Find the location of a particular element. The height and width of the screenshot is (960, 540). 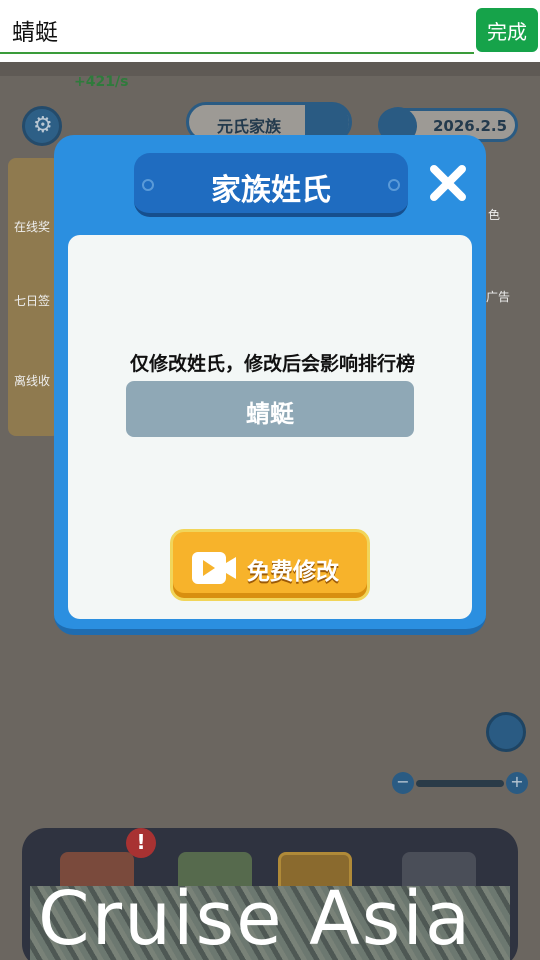

dialog-hint: 仅修改姓氏，修改后会影响排行榜 is located at coordinates (273, 364).